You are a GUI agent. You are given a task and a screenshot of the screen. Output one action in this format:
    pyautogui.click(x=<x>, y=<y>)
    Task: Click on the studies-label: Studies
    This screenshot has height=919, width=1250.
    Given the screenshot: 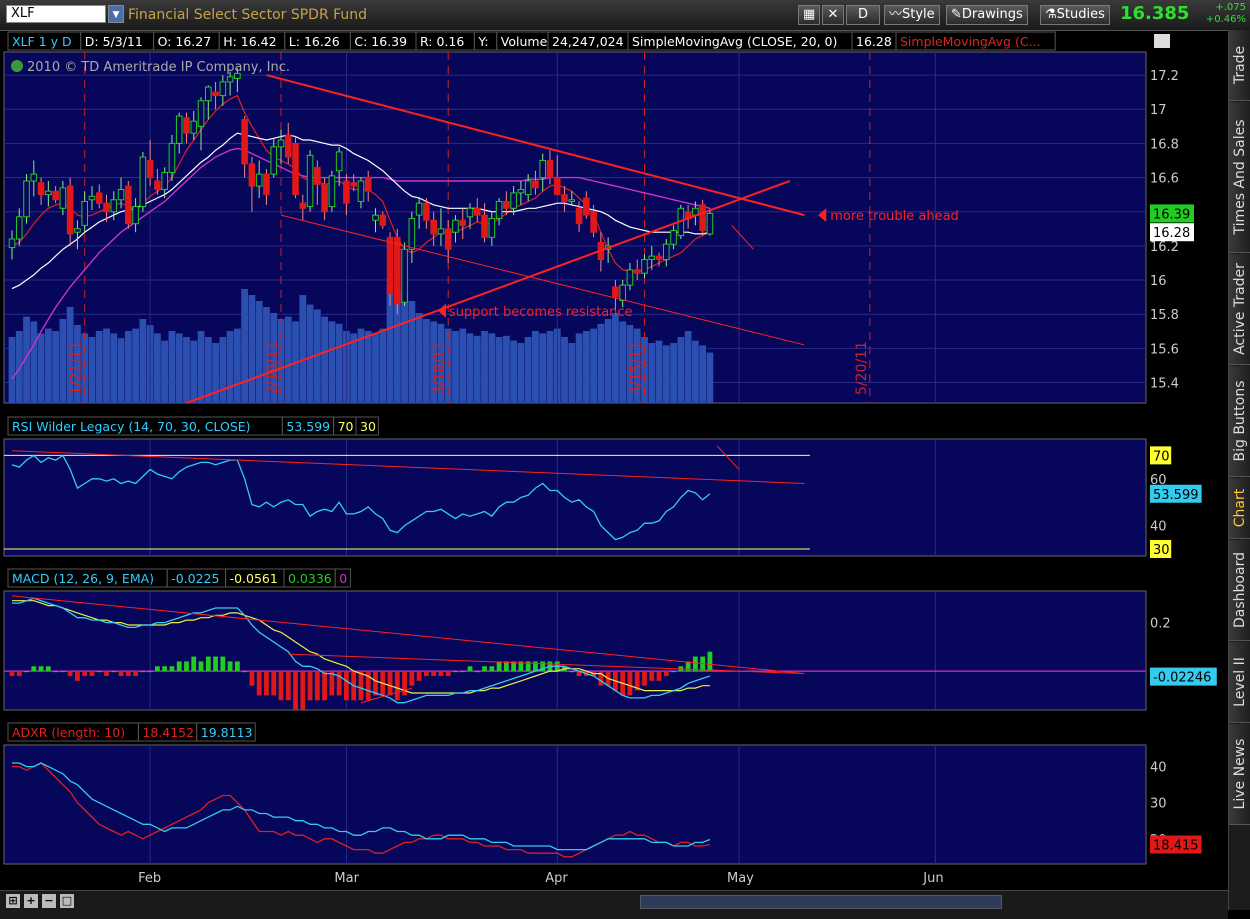 What is the action you would take?
    pyautogui.click(x=1080, y=14)
    